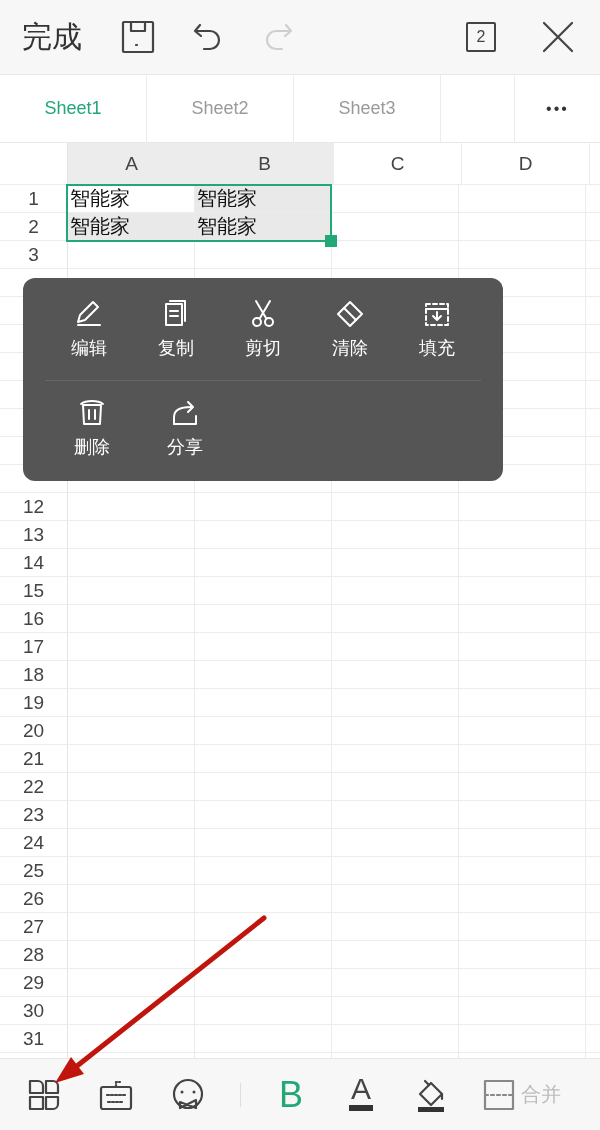  I want to click on font-color-button: A, so click(361, 1094).